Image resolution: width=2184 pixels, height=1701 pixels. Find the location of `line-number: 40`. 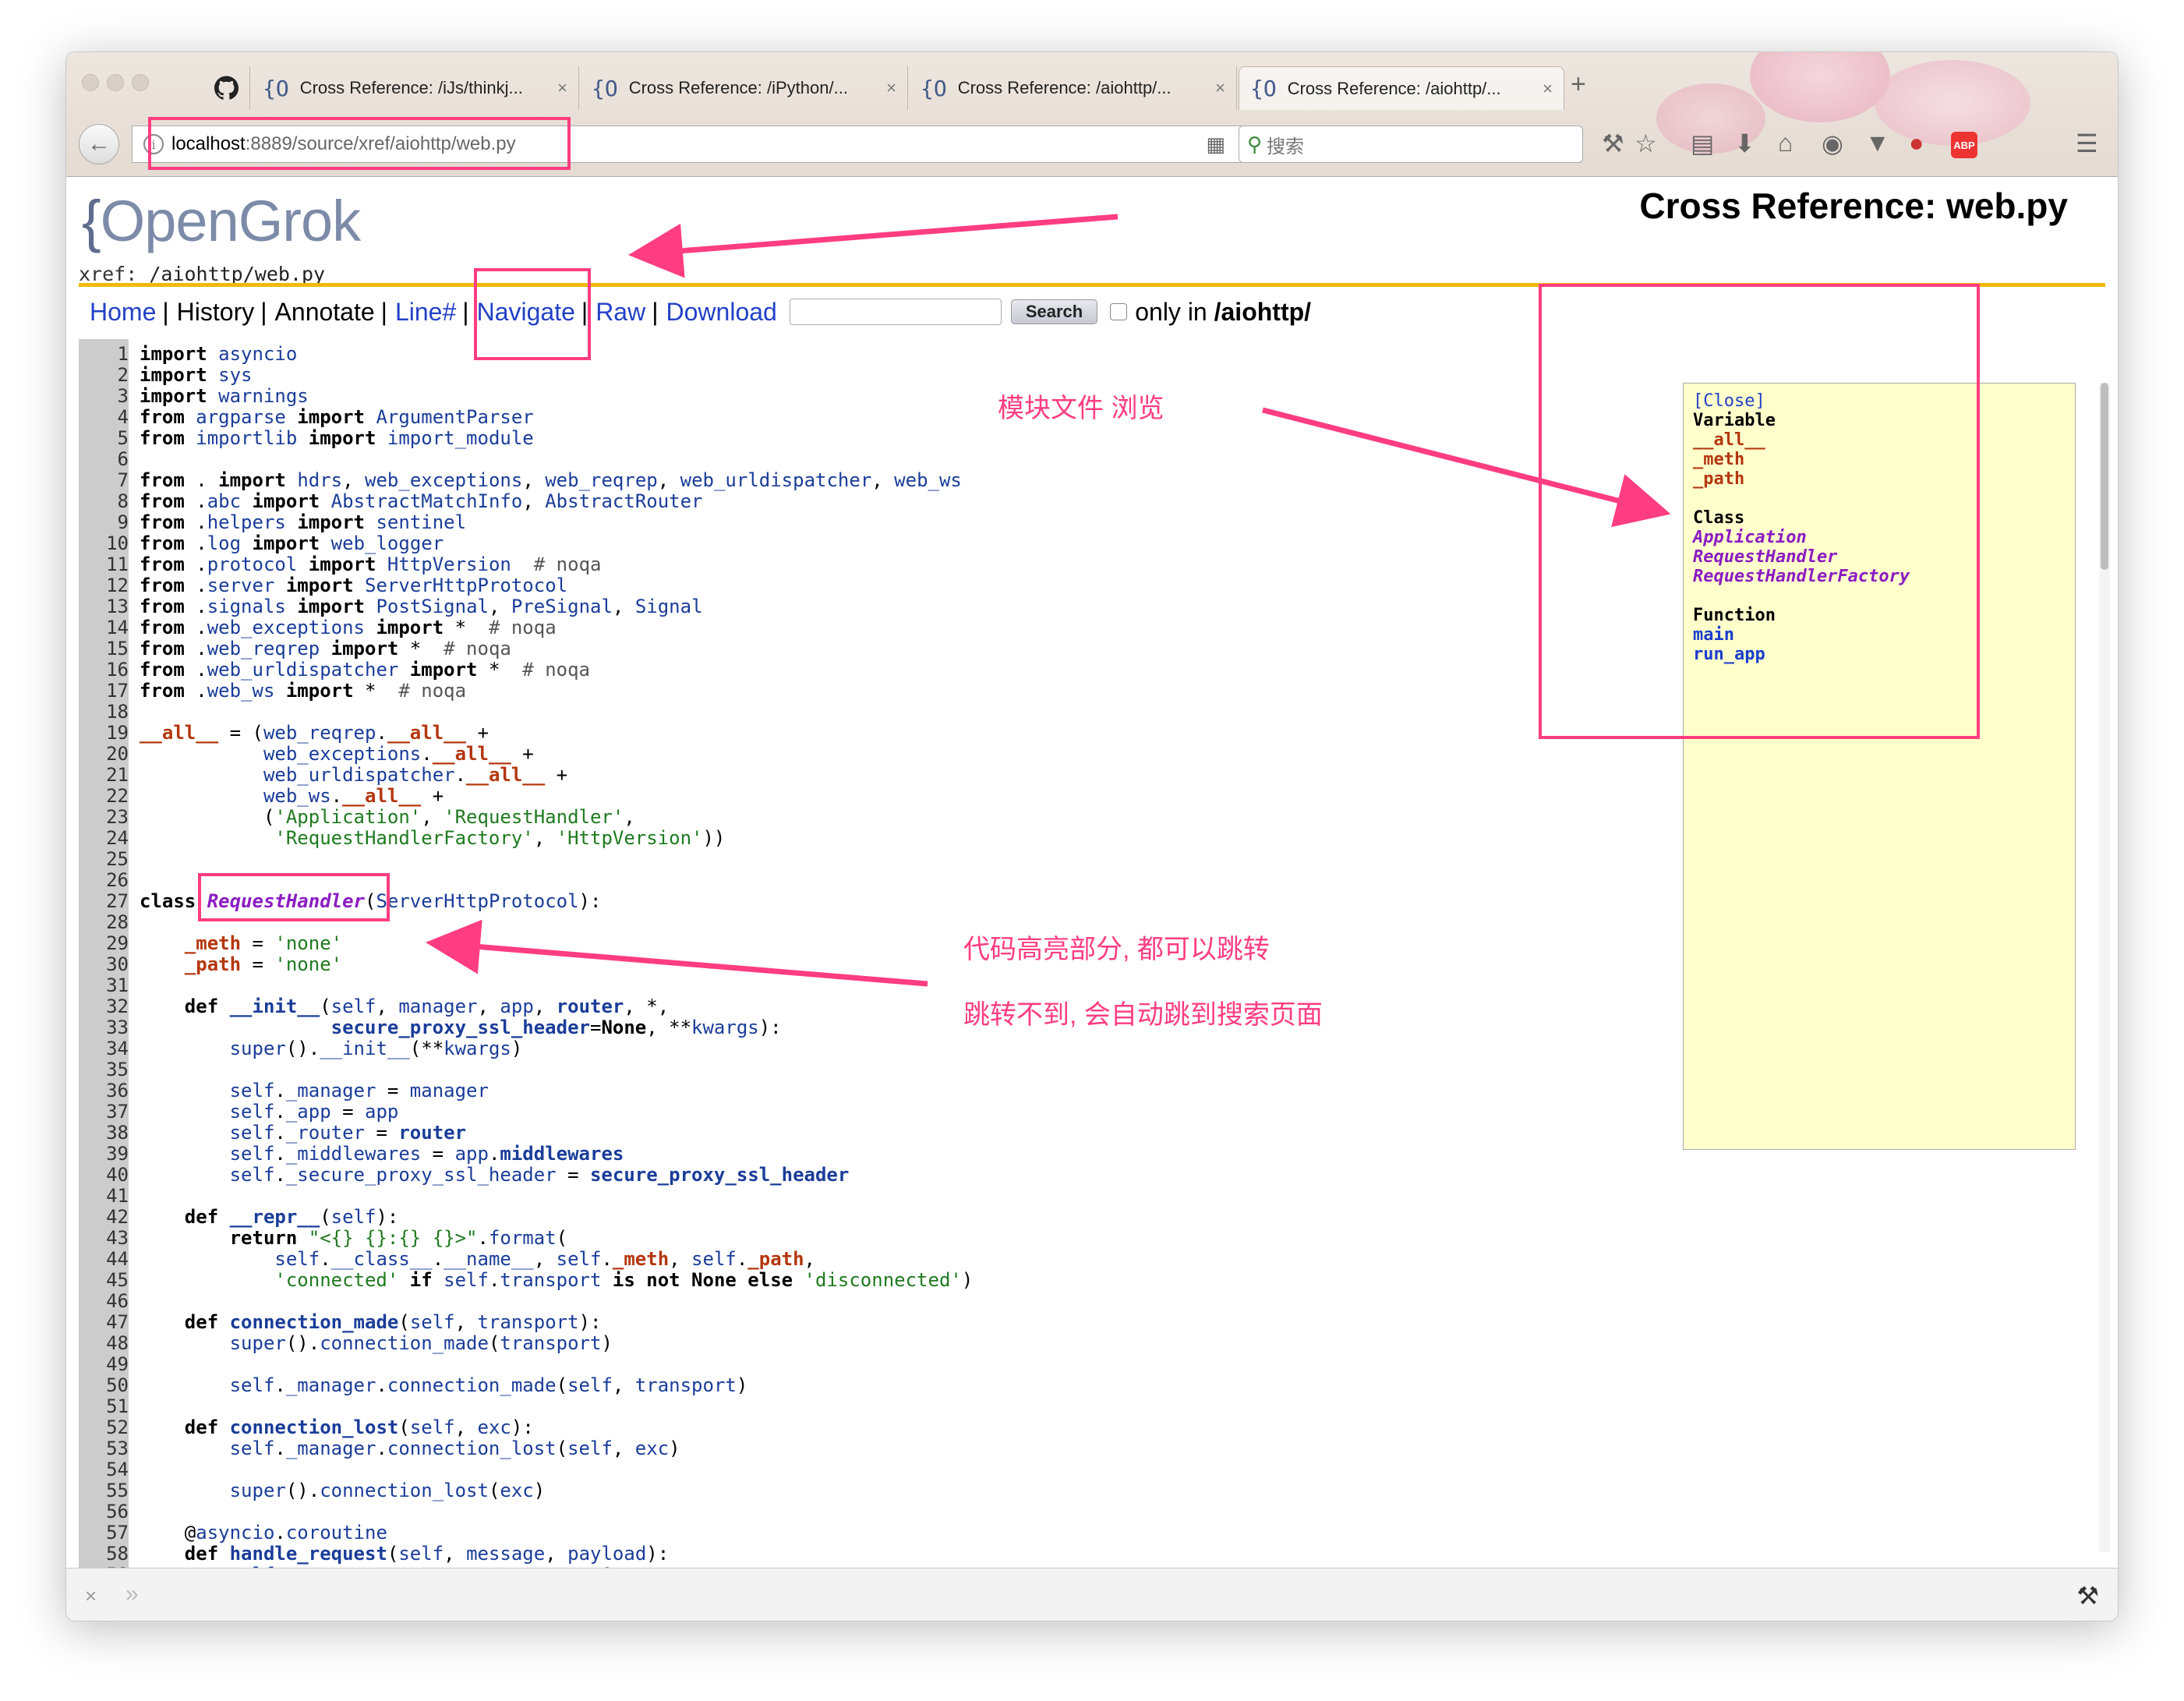

line-number: 40 is located at coordinates (104, 1175).